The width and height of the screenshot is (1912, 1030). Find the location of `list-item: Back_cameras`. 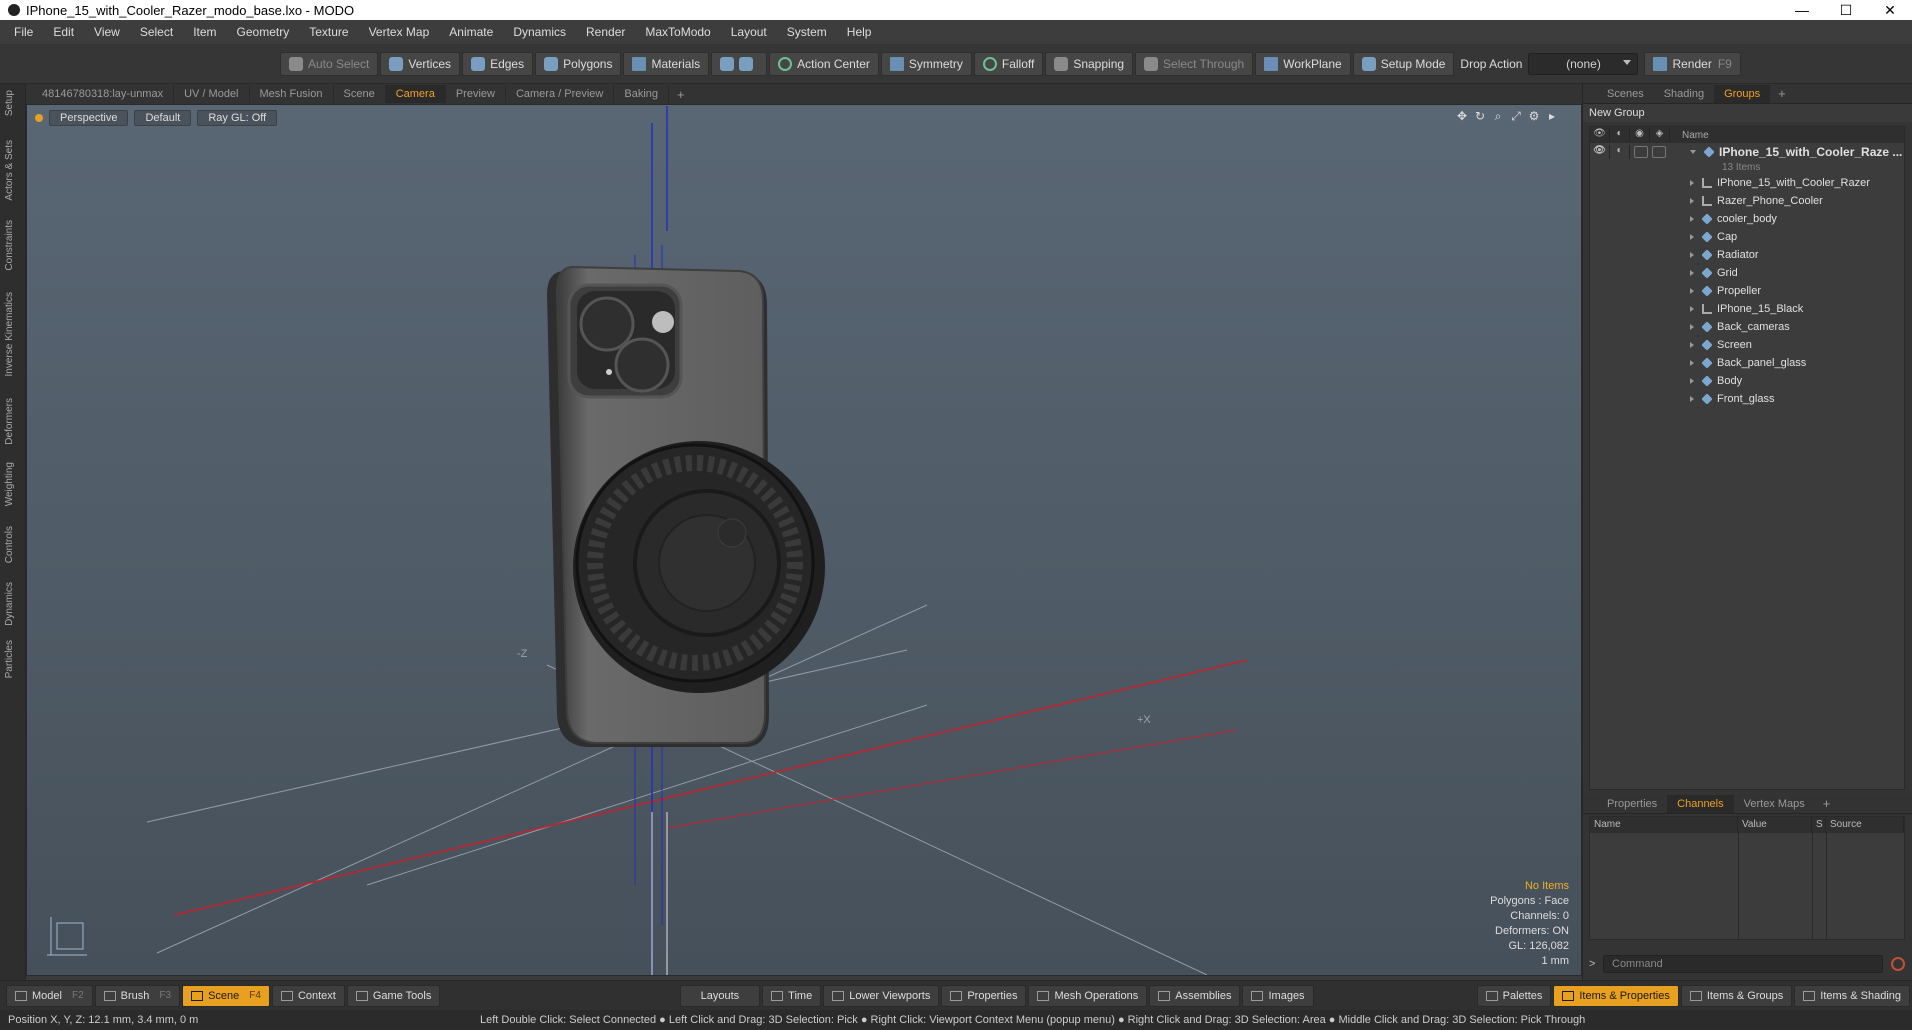

list-item: Back_cameras is located at coordinates (1747, 327).